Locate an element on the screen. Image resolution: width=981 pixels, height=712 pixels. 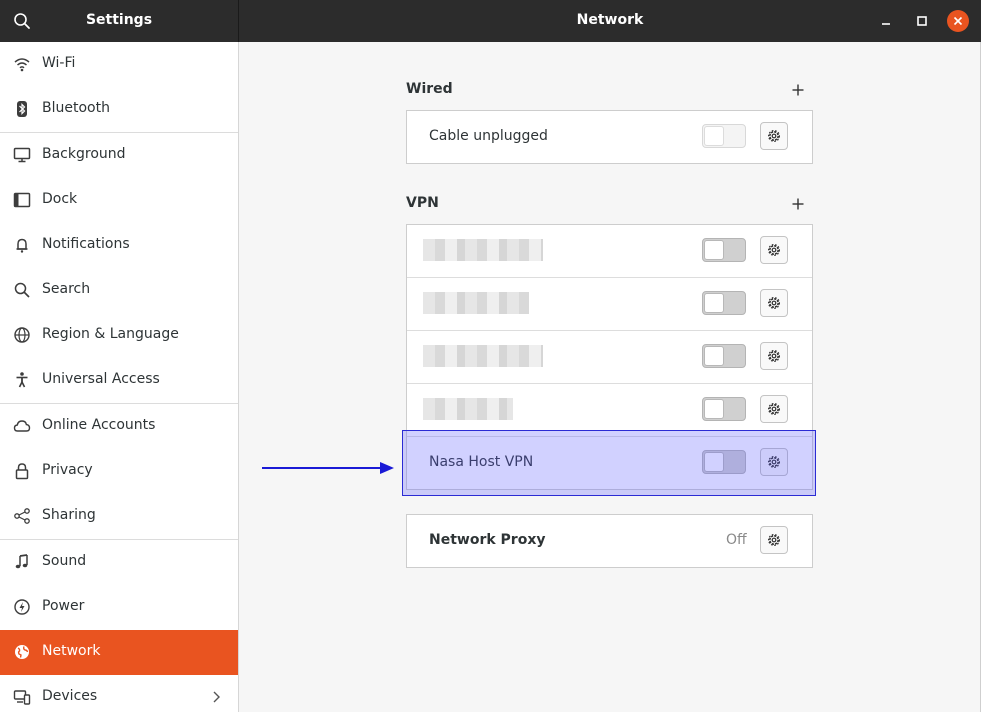
wired-toggle is located at coordinates (724, 136).